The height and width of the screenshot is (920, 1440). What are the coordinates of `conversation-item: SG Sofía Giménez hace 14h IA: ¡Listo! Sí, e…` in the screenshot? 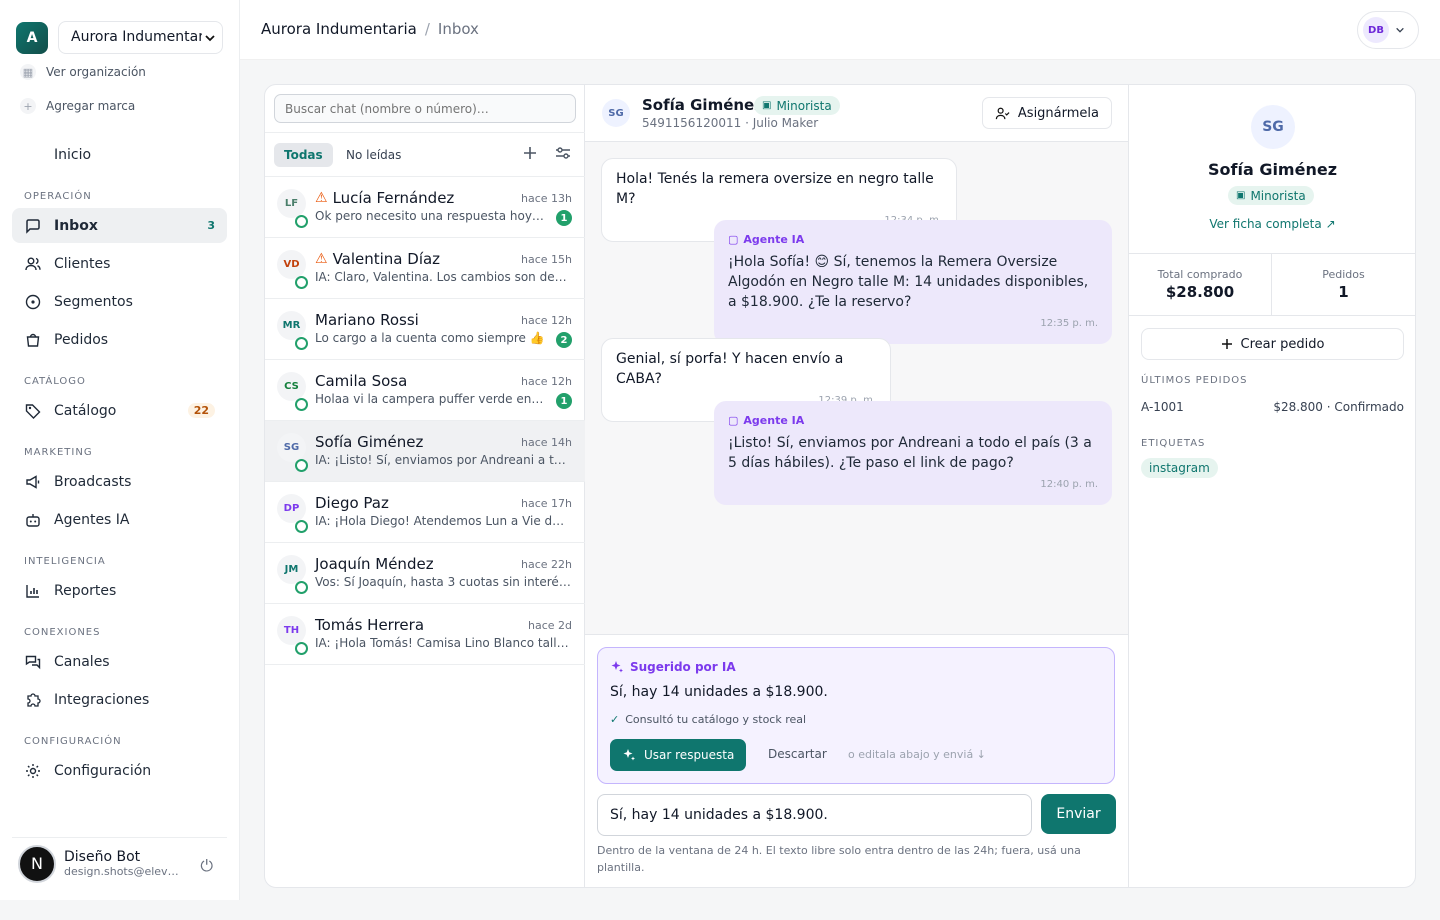 It's located at (425, 451).